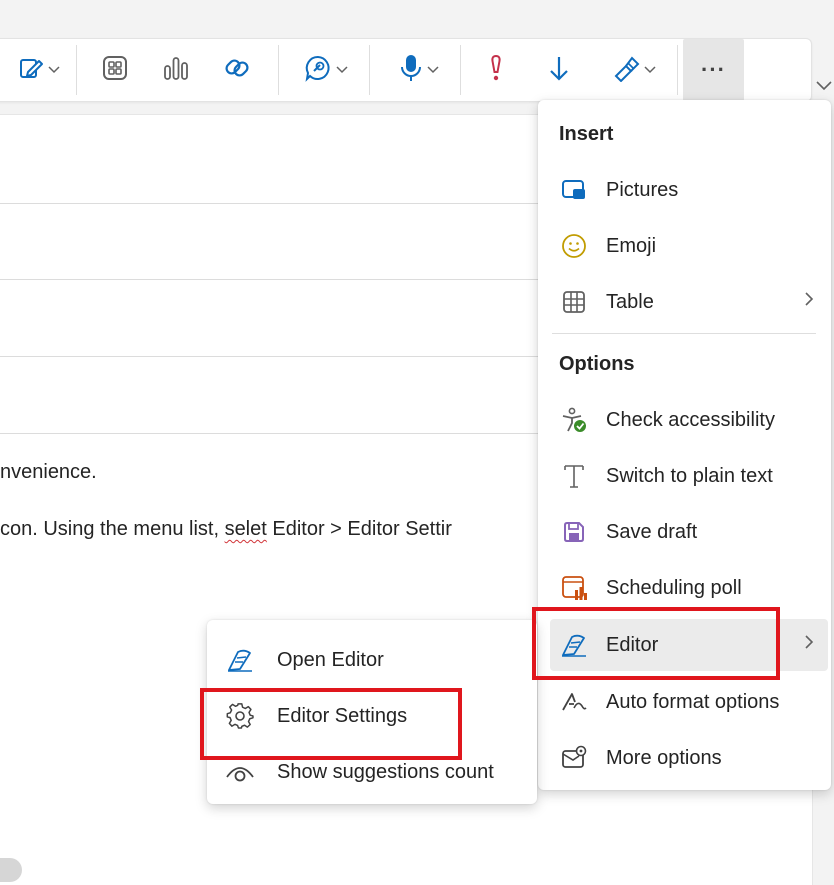 This screenshot has width=834, height=885. What do you see at coordinates (112, 529) in the screenshot?
I see `body-text-segment: con. Using the menu list,` at bounding box center [112, 529].